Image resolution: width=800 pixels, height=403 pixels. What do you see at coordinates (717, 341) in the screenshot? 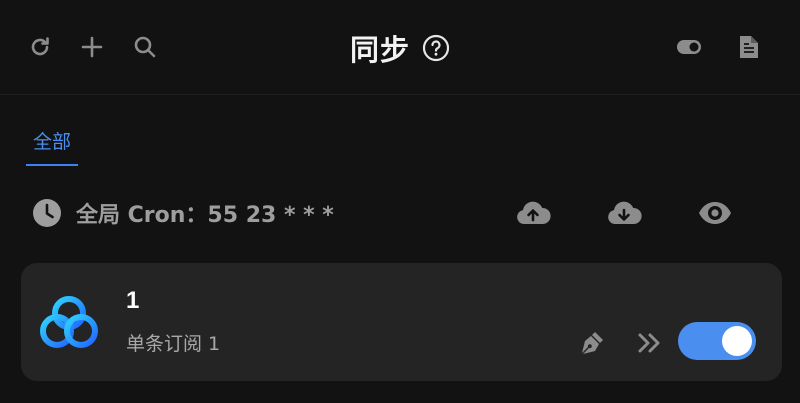
I see `subscription-enabled-toggle` at bounding box center [717, 341].